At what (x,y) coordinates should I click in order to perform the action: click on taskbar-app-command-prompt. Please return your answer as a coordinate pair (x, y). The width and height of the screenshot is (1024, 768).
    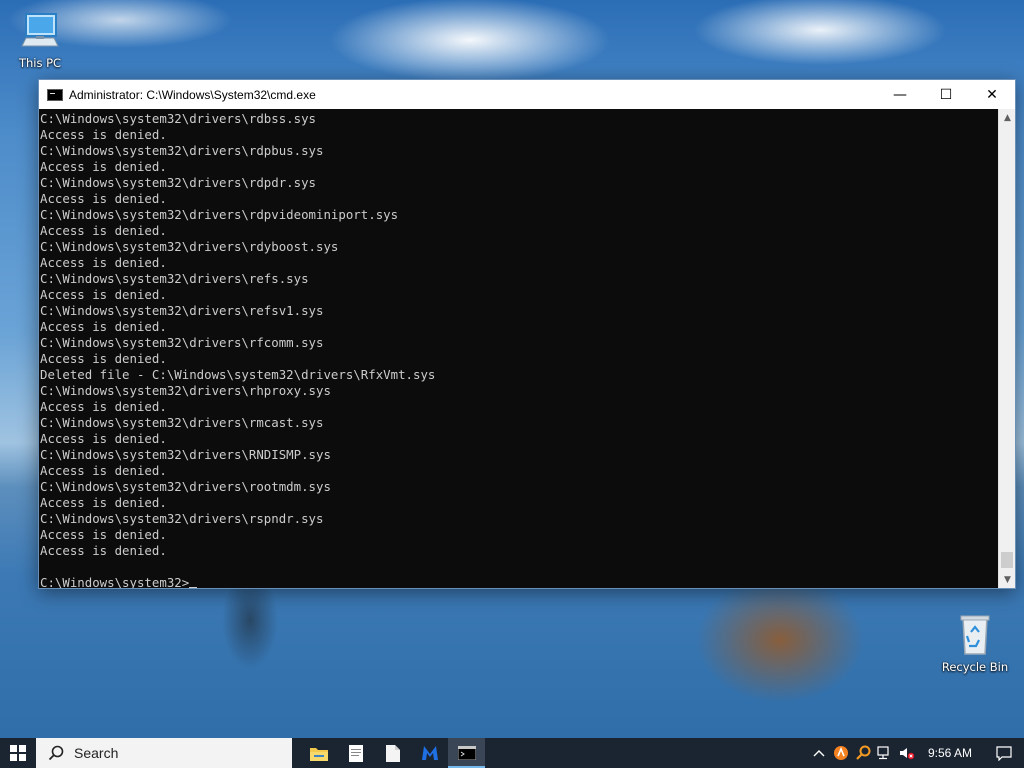
    Looking at the image, I should click on (466, 753).